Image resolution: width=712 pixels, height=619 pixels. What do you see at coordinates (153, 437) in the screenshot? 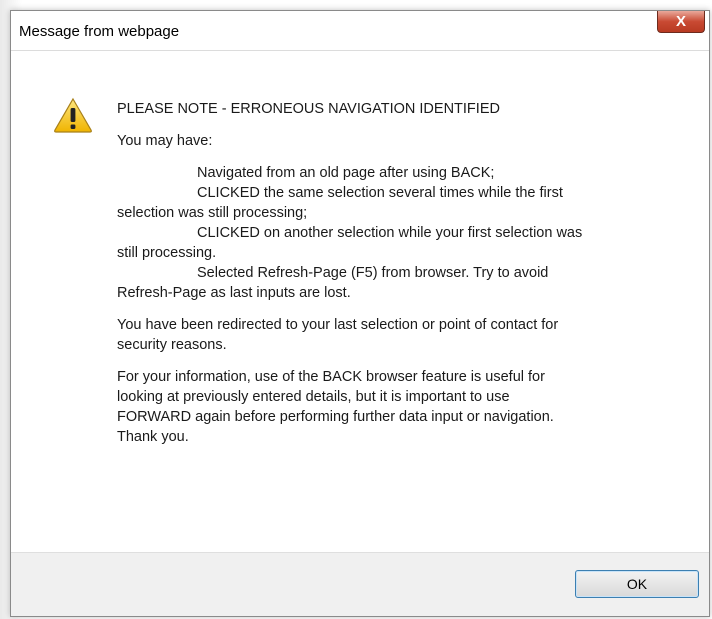
I see `message-para-3d: Thank you.` at bounding box center [153, 437].